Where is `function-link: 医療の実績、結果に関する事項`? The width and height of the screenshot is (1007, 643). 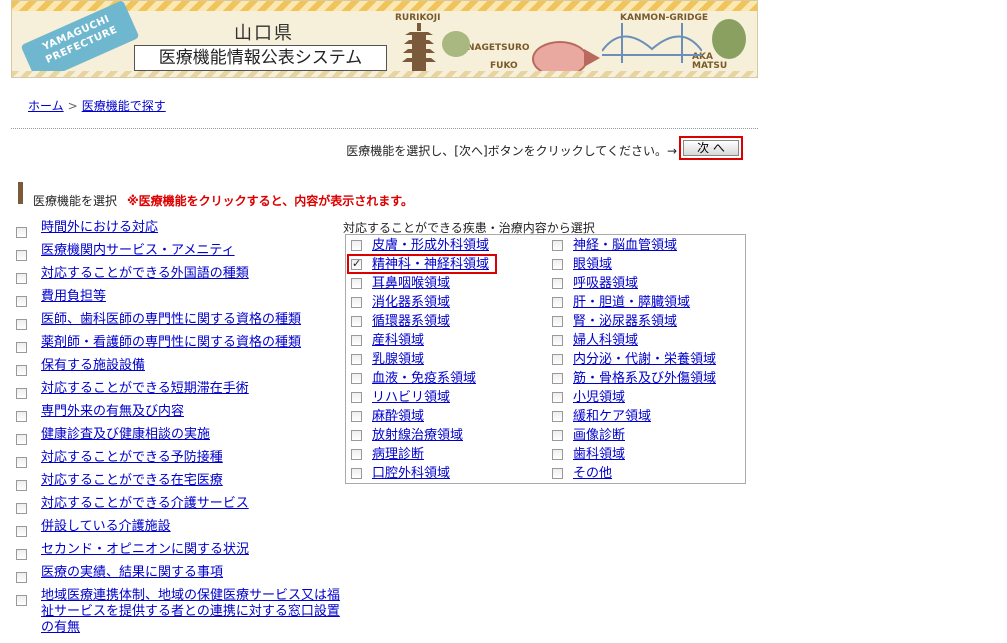
function-link: 医療の実績、結果に関する事項 is located at coordinates (132, 573).